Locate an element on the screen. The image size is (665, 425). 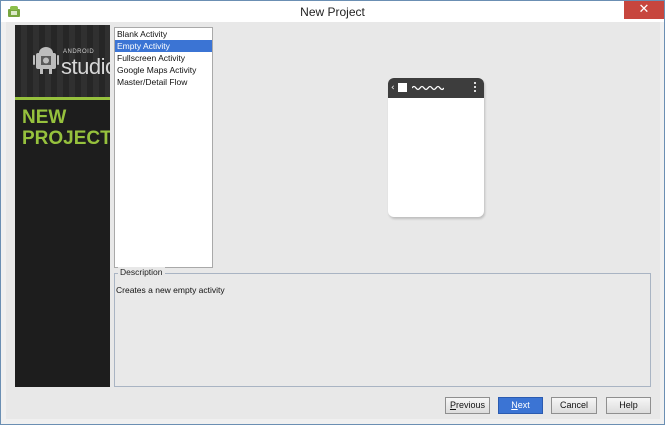
logo-studio-text: studio is located at coordinates (85, 66).